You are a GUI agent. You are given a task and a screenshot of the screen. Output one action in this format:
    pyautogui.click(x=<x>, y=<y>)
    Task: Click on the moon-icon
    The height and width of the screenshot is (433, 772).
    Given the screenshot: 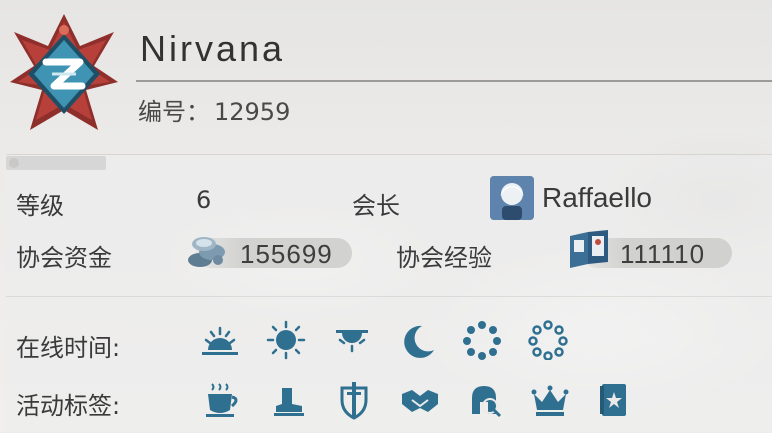 What is the action you would take?
    pyautogui.click(x=419, y=341)
    